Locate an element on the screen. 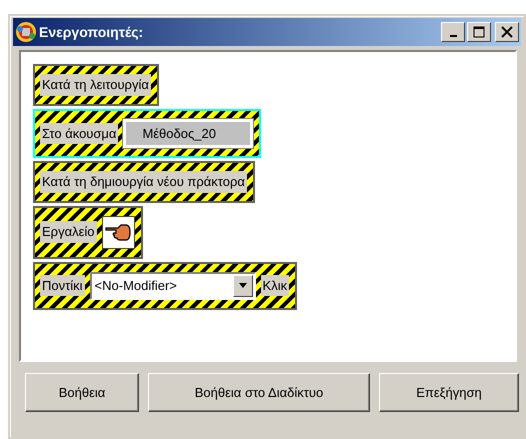  modifier-dropdown: <No-Modifier> is located at coordinates (173, 286).